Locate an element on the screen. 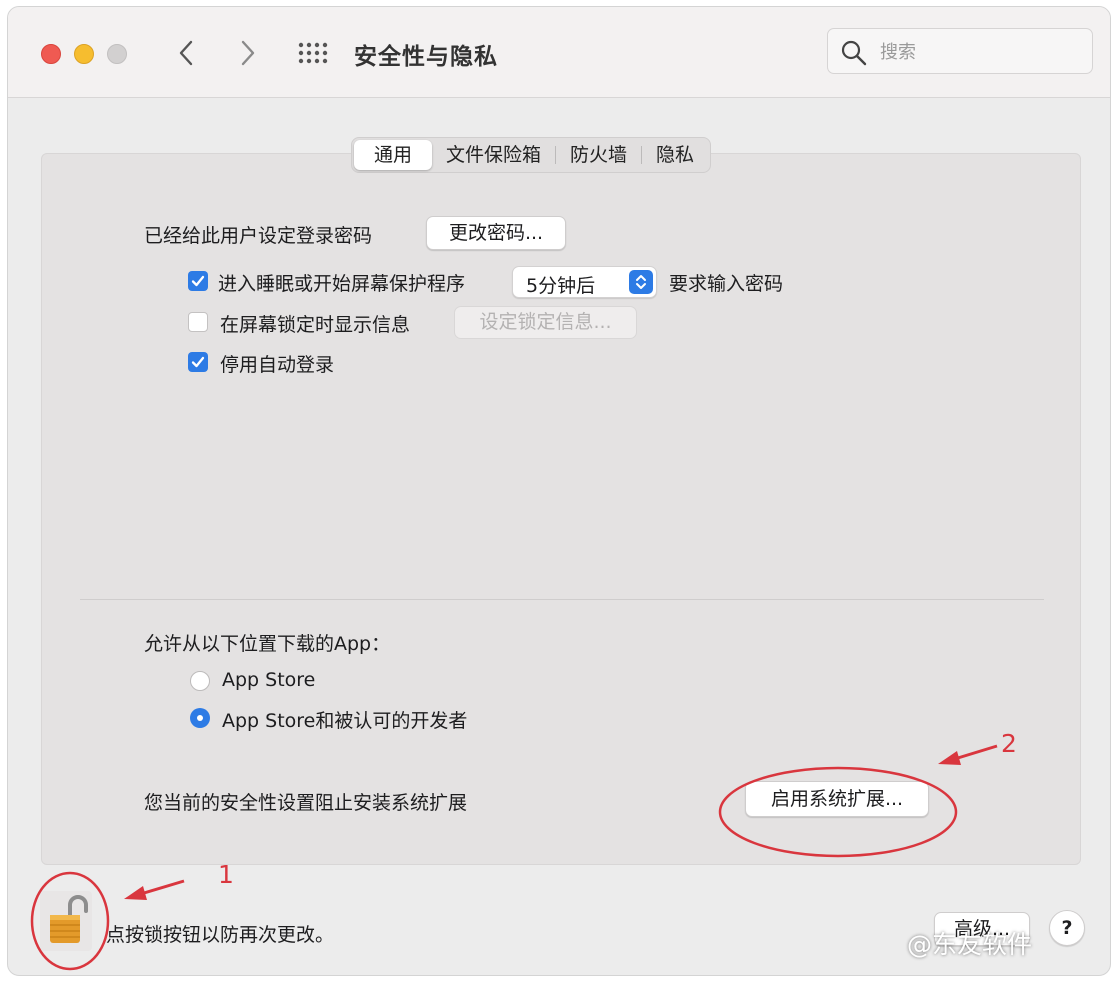  window-title: 安全性与隐私 is located at coordinates (426, 57).